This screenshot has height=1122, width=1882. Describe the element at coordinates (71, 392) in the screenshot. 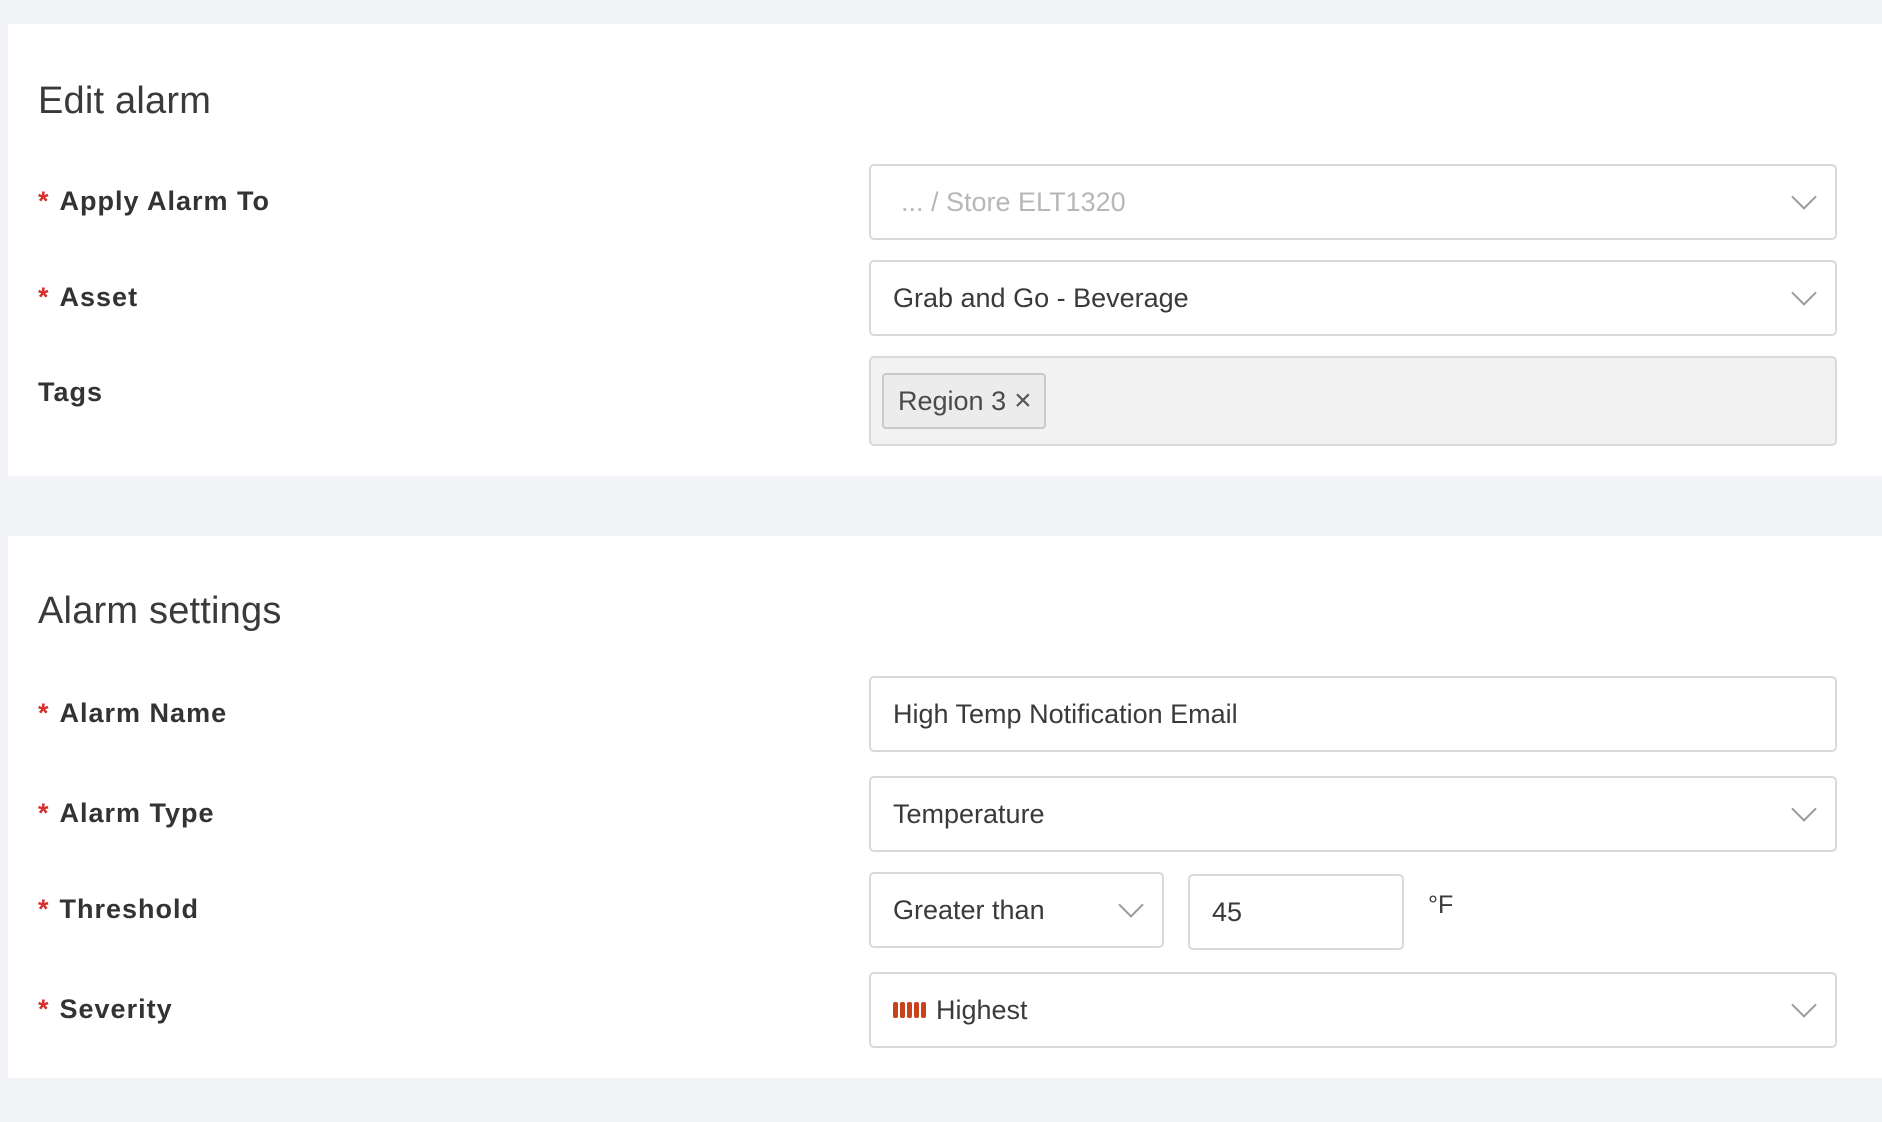

I see `tags-label: Tags` at that location.